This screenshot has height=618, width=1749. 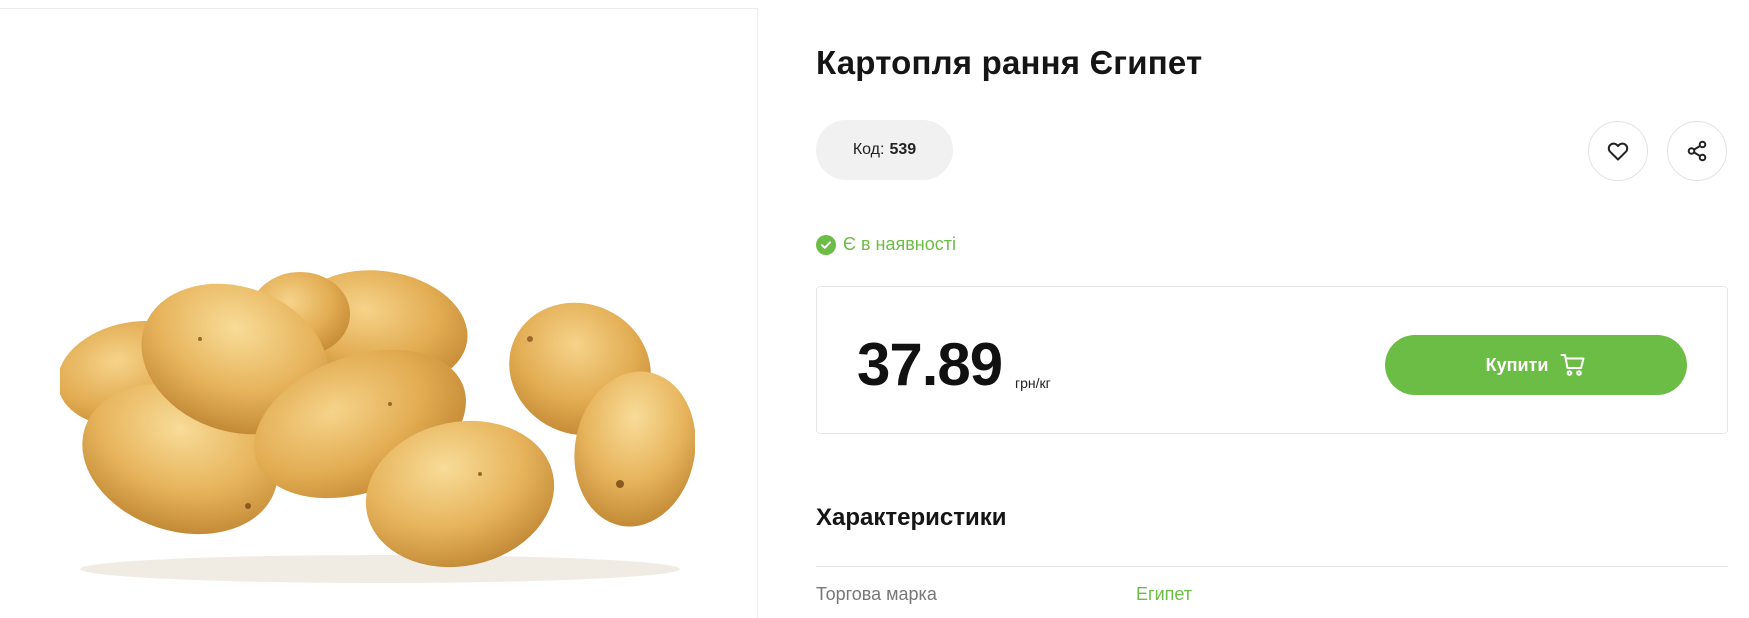 What do you see at coordinates (1033, 383) in the screenshot?
I see `price-unit: грн/кг` at bounding box center [1033, 383].